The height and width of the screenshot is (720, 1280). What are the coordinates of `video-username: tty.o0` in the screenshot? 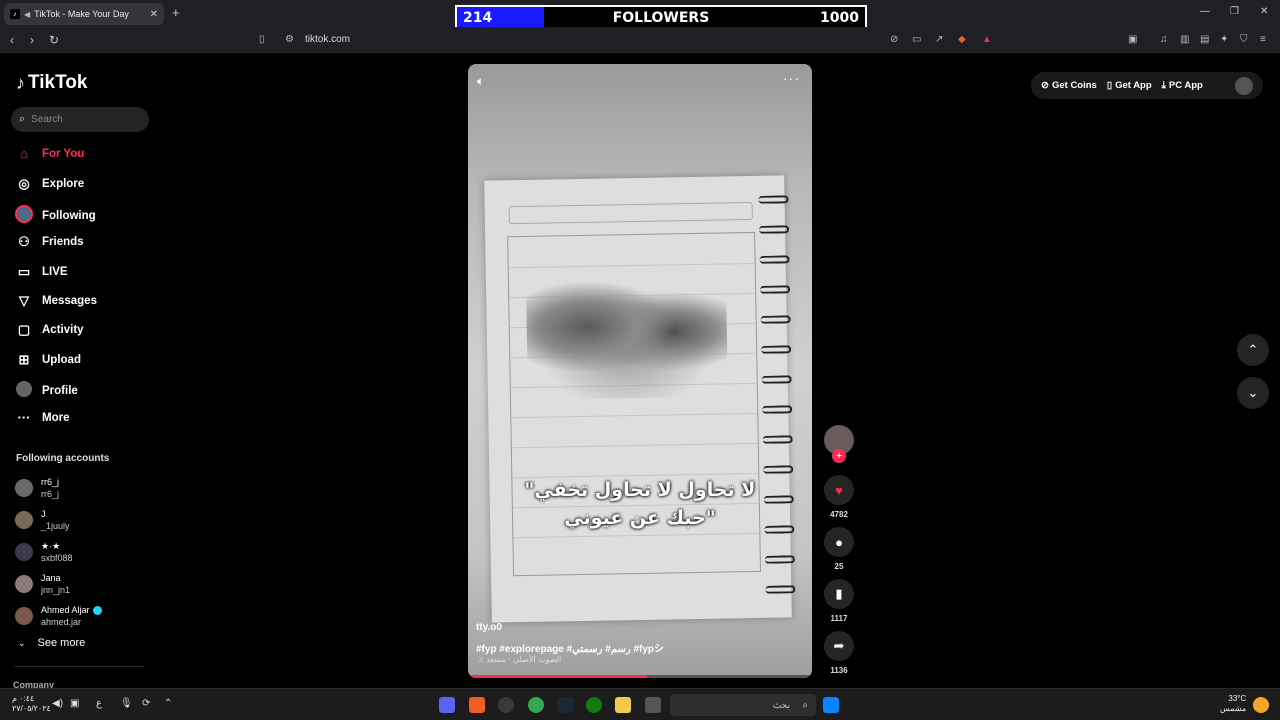 It's located at (489, 627).